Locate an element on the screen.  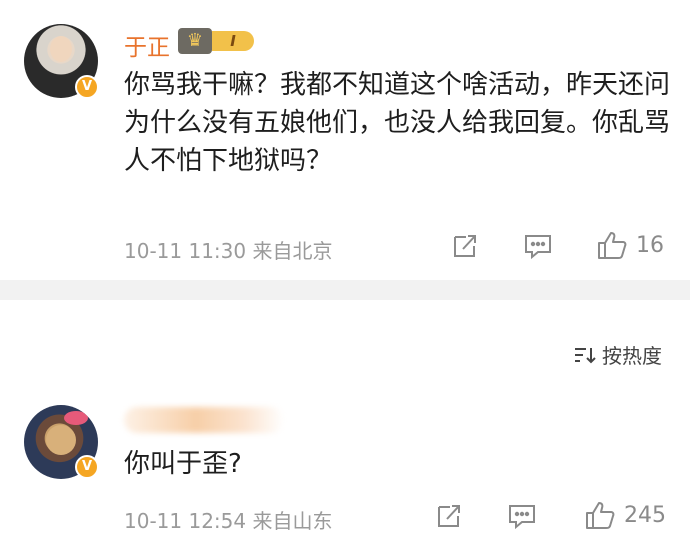
like-count: 16 is located at coordinates (650, 245).